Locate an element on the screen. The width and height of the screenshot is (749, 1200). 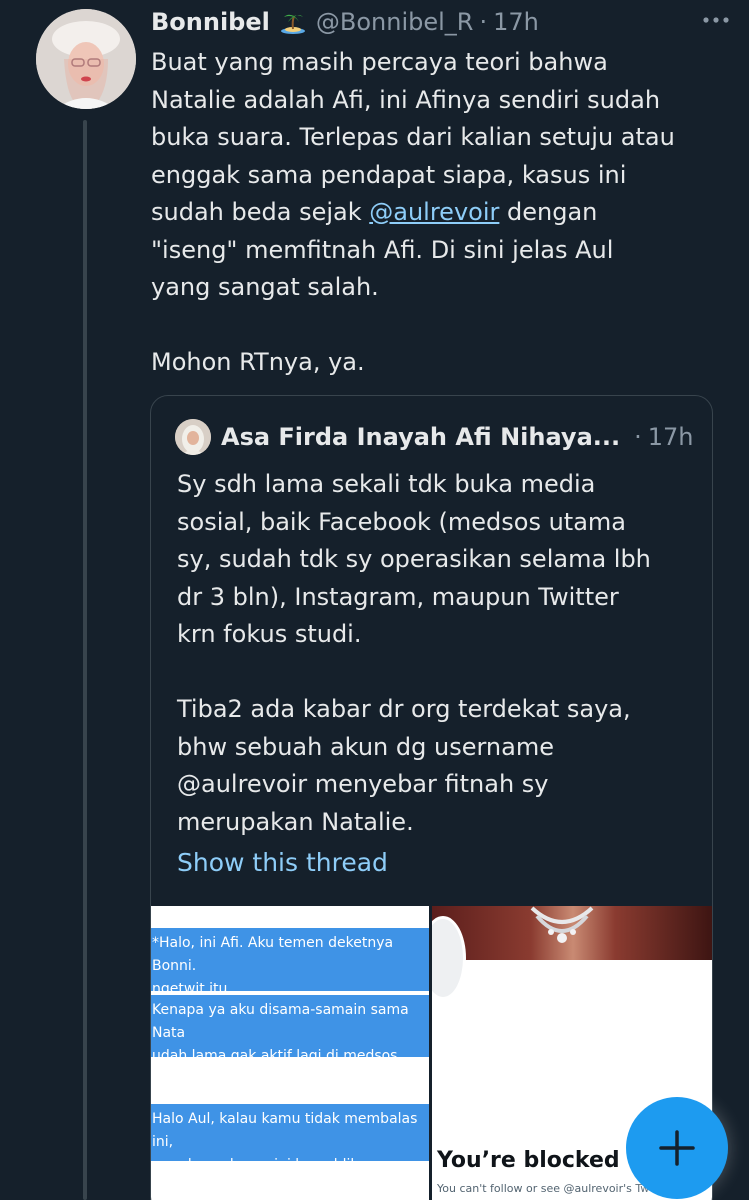
more-options-icon is located at coordinates (716, 22).